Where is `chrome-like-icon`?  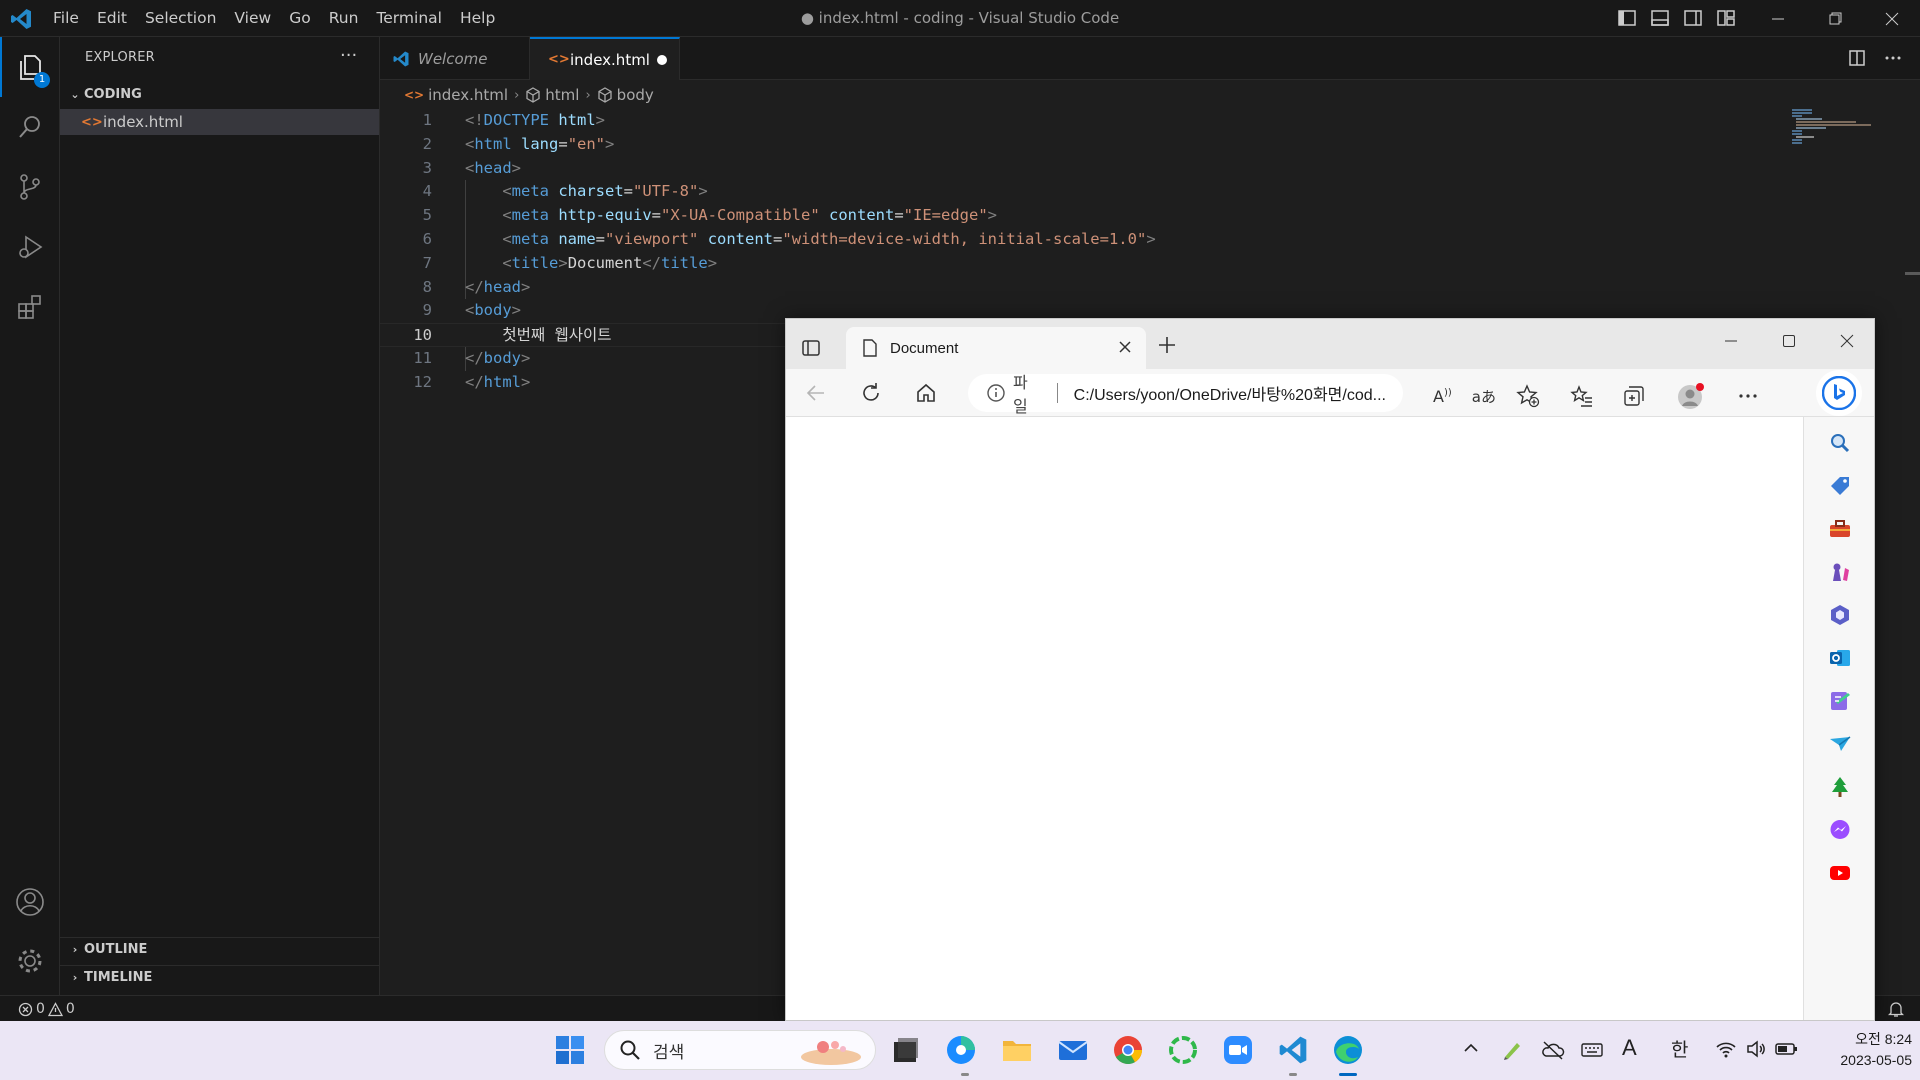
chrome-like-icon is located at coordinates (961, 1050).